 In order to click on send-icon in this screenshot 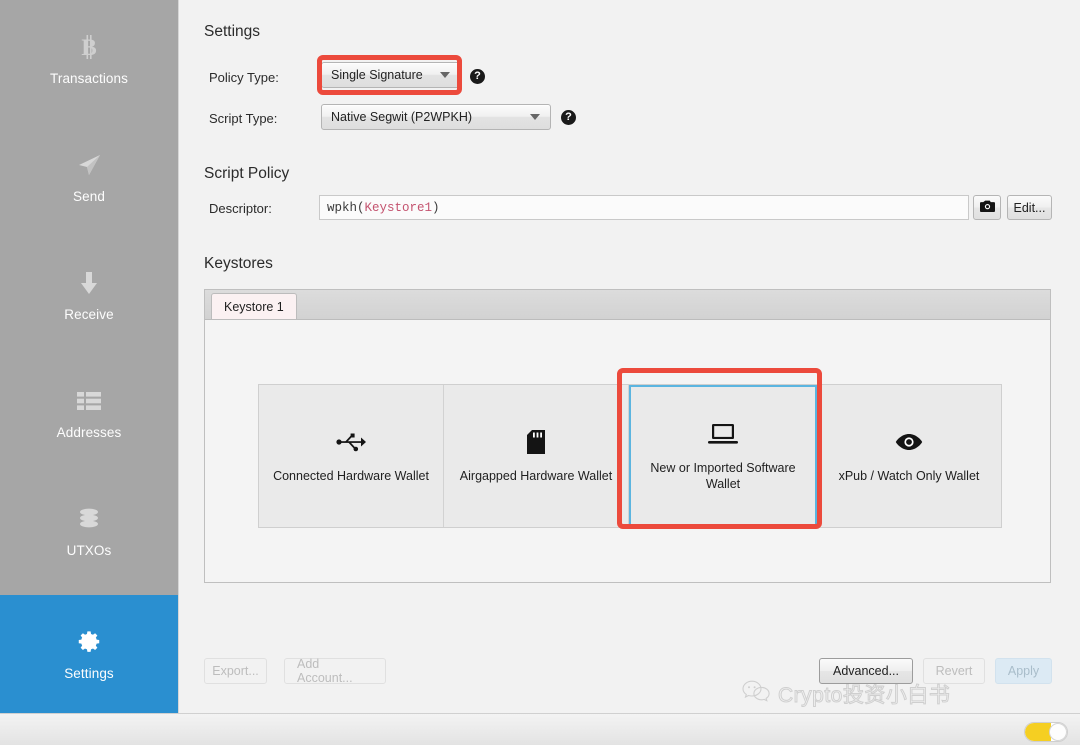, I will do `click(89, 165)`.